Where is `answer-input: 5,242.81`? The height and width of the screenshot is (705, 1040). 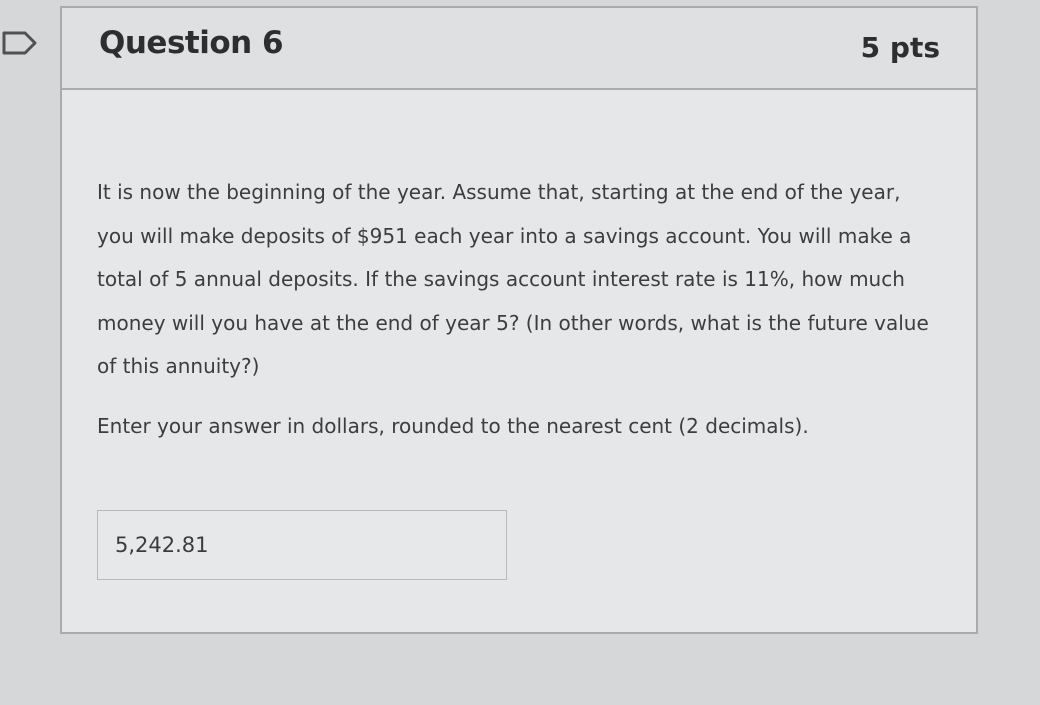 answer-input: 5,242.81 is located at coordinates (302, 545).